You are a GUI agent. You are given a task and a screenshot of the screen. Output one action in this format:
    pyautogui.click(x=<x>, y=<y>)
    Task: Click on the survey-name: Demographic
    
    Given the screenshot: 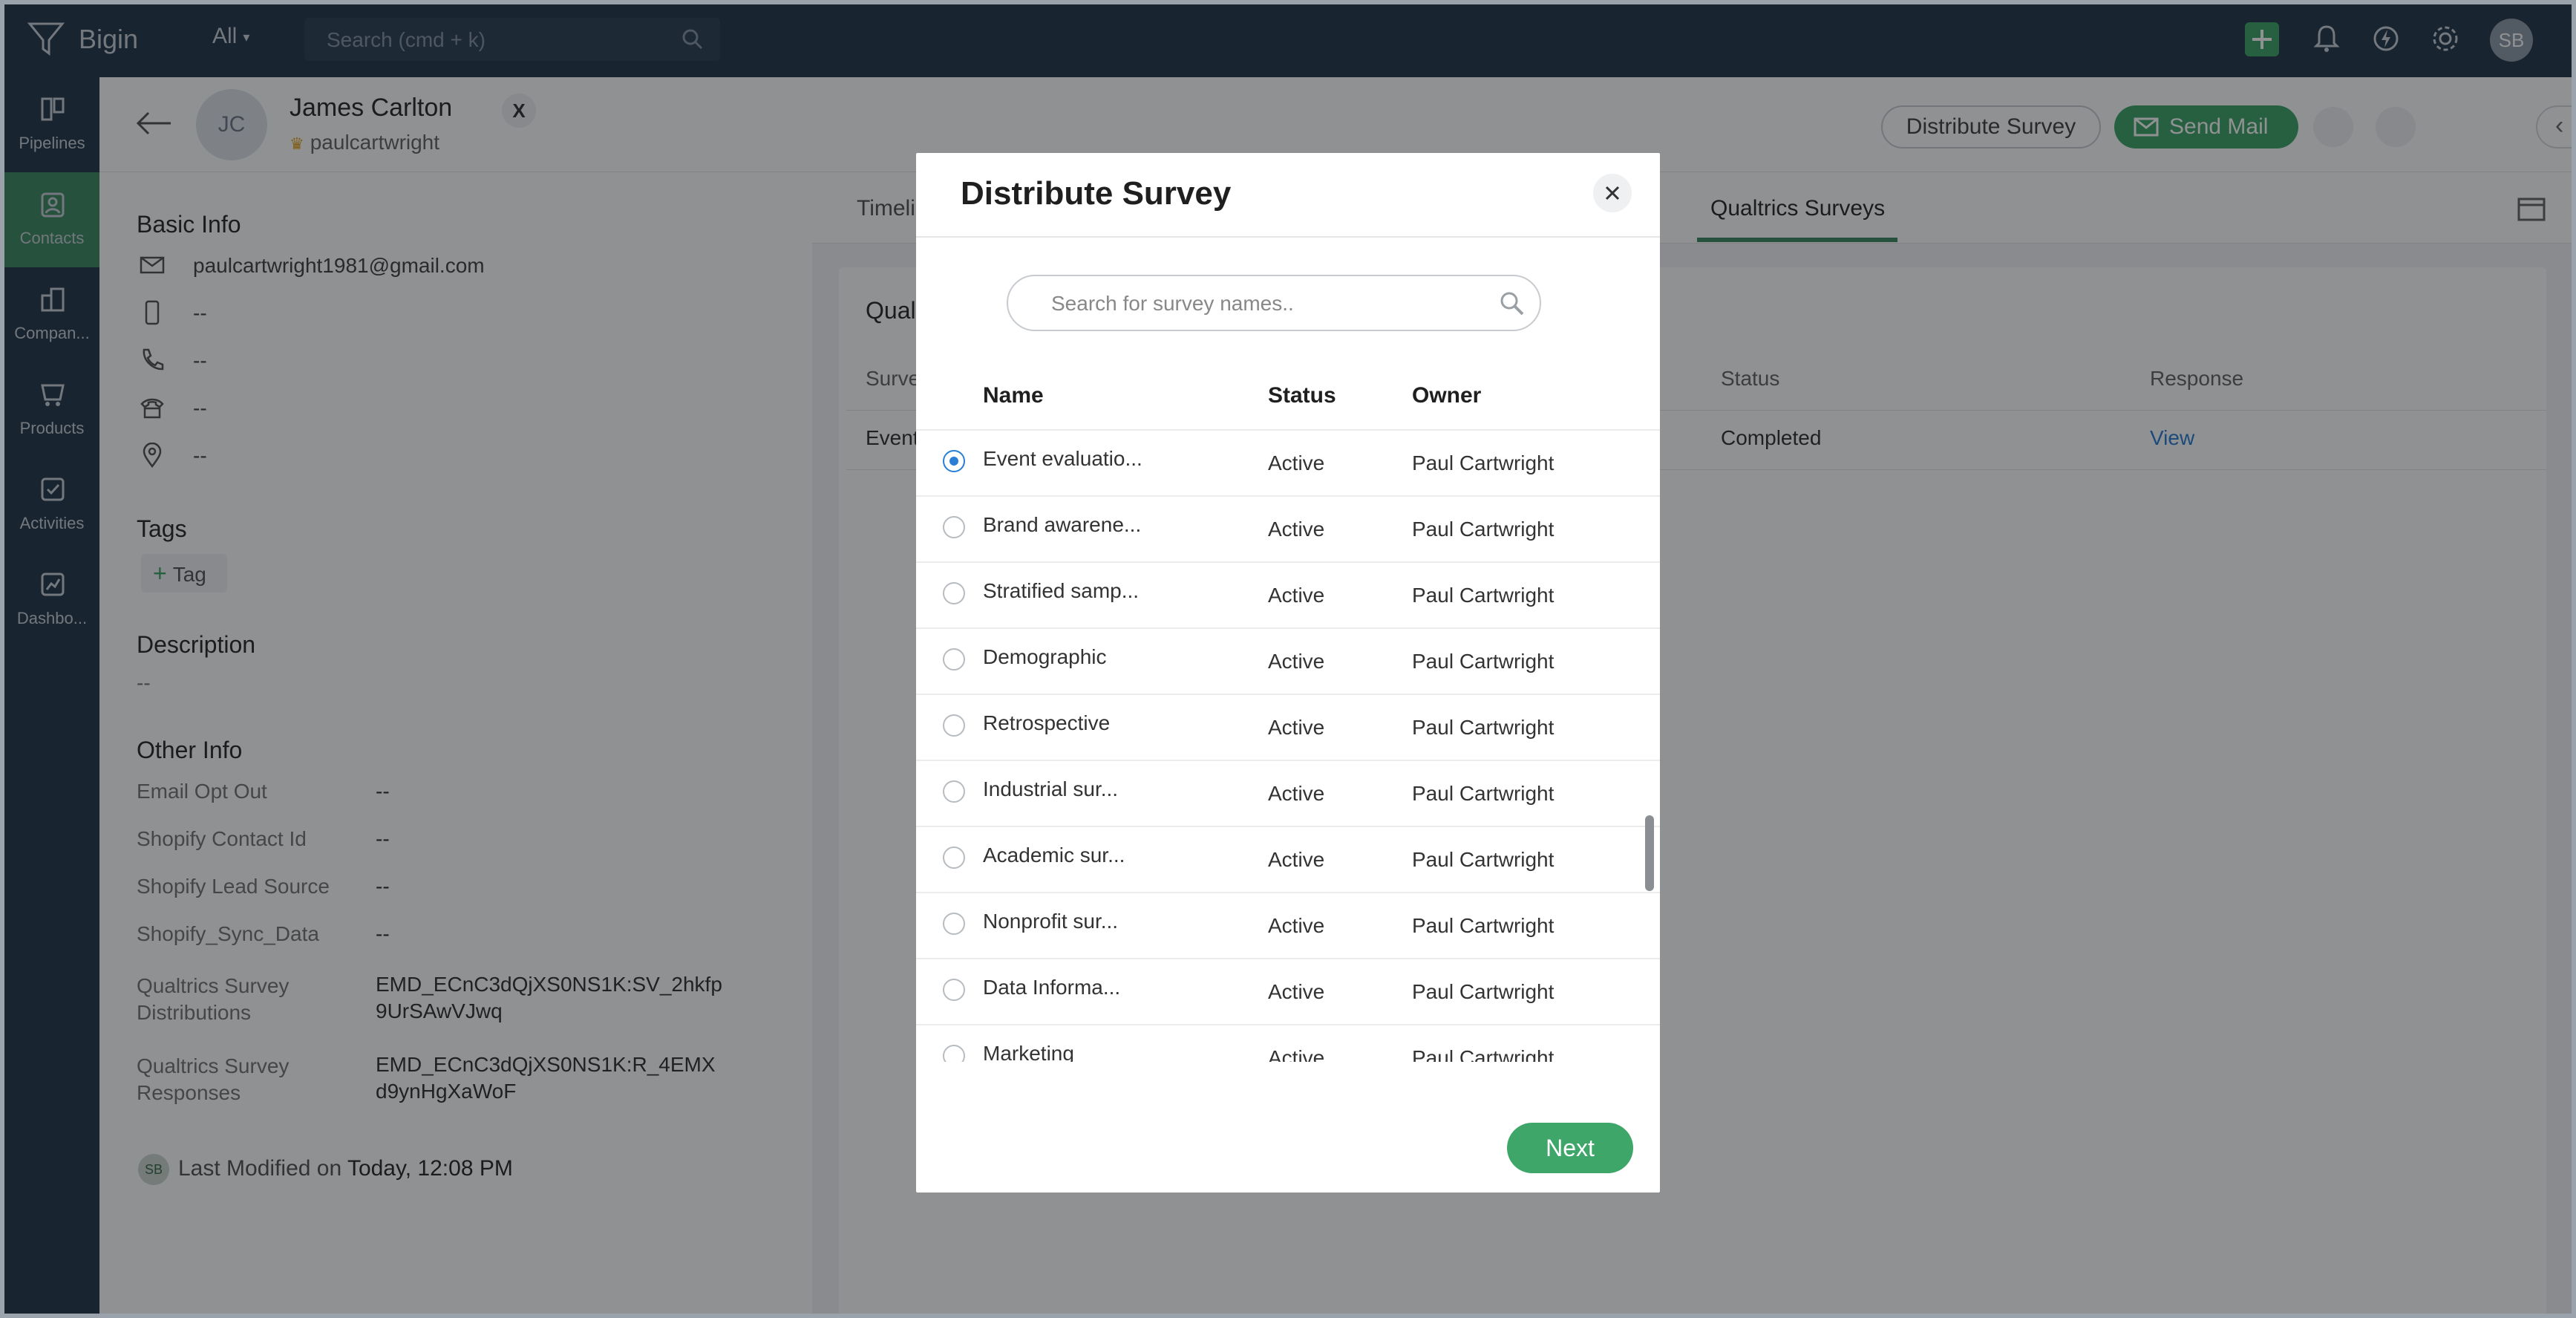 What is the action you would take?
    pyautogui.click(x=1045, y=656)
    